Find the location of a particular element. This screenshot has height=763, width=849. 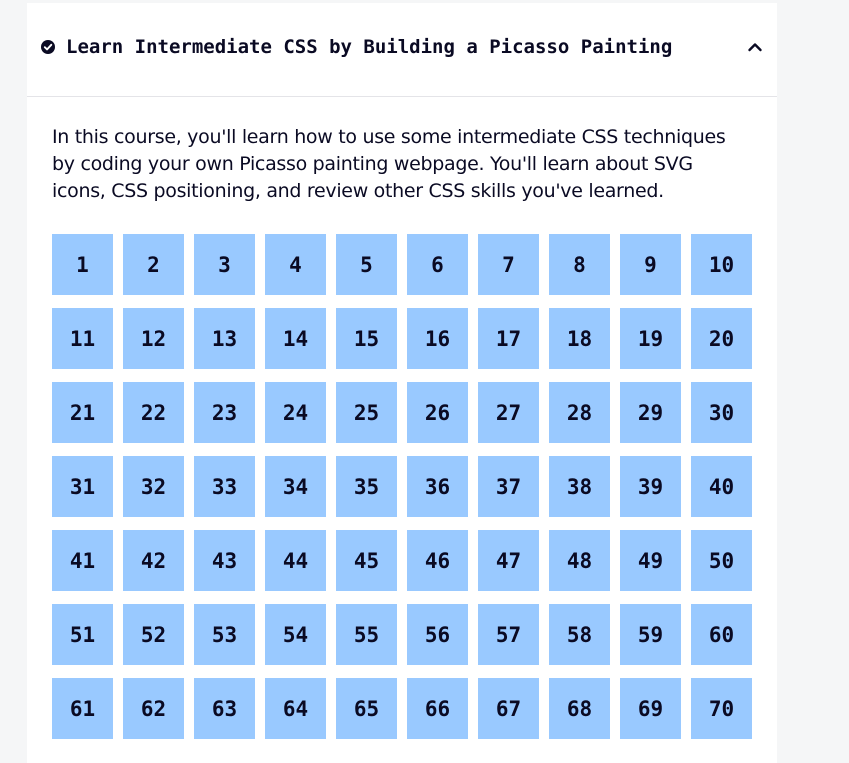

step-button: 40 is located at coordinates (721, 486).